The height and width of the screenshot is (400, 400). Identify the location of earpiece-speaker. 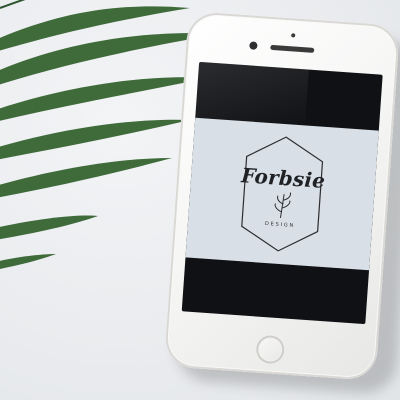
(292, 48).